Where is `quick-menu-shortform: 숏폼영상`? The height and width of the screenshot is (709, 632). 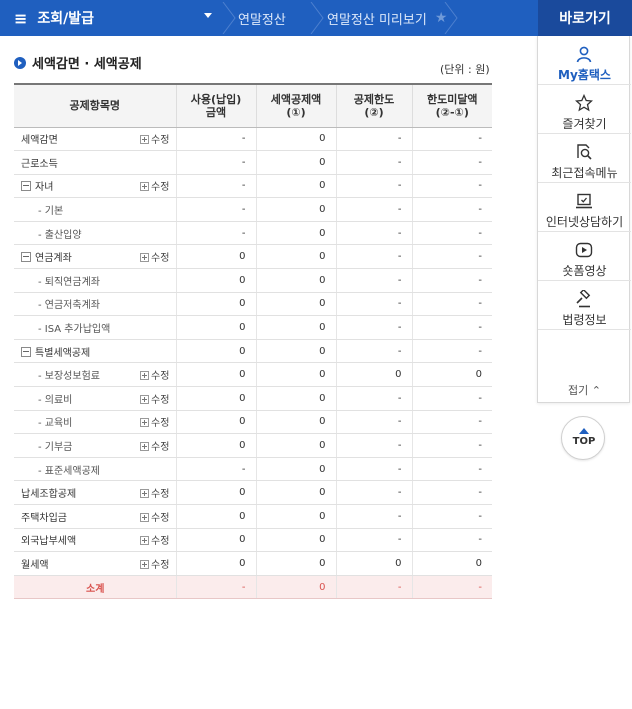
quick-menu-shortform: 숏폼영상 is located at coordinates (584, 256).